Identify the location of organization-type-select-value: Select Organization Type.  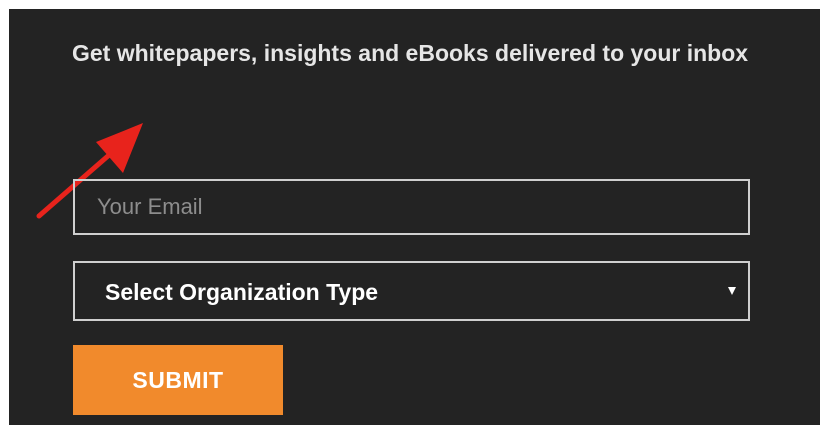
(242, 292).